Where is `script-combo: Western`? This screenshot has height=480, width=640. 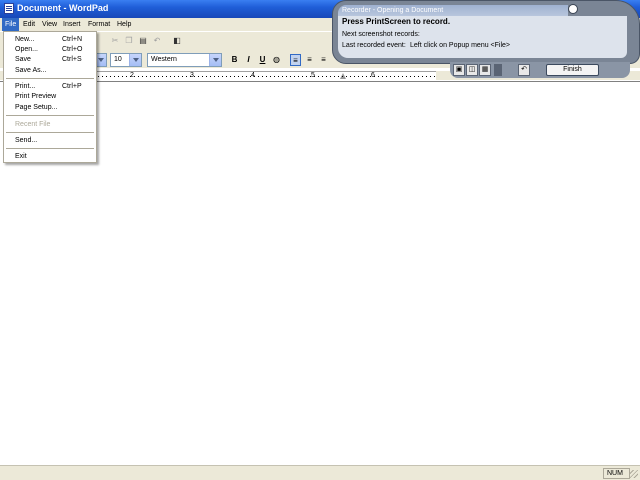 script-combo: Western is located at coordinates (184, 60).